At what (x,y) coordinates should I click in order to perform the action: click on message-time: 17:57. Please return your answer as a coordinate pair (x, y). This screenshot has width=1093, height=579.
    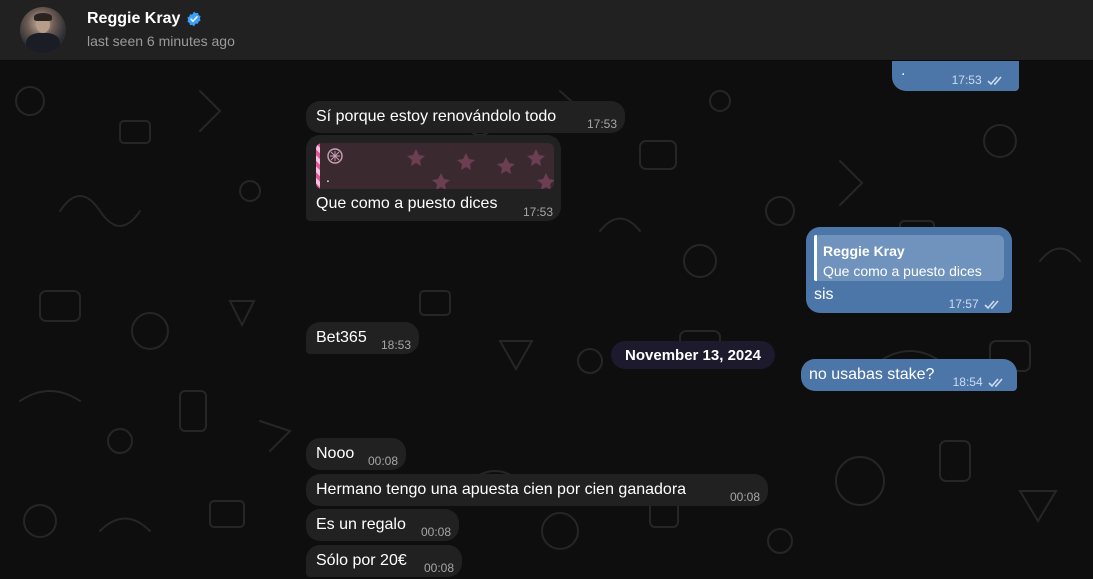
    Looking at the image, I should click on (963, 304).